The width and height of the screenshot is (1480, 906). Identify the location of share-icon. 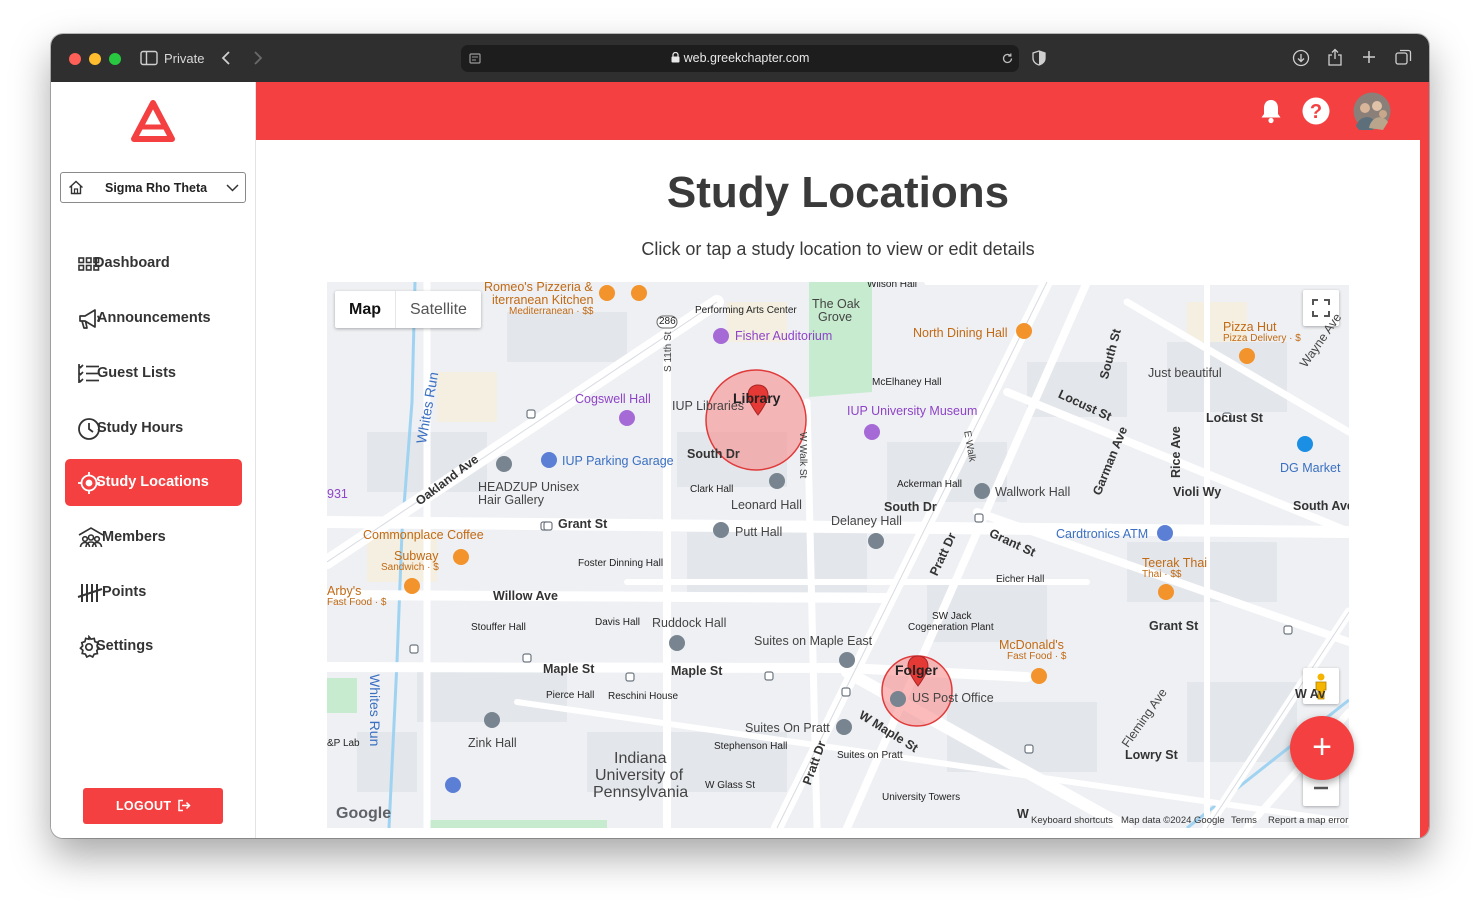
(1335, 57).